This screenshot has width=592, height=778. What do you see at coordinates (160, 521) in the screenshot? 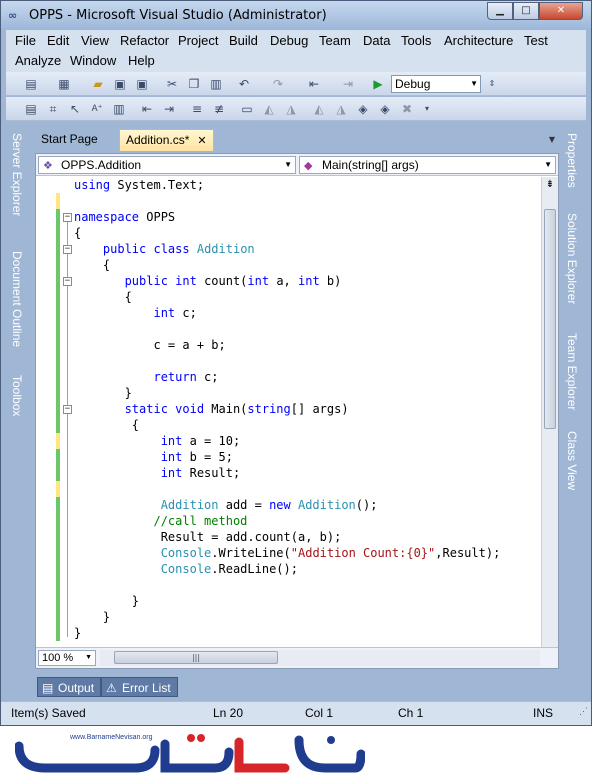
I see `code-line: //call method` at bounding box center [160, 521].